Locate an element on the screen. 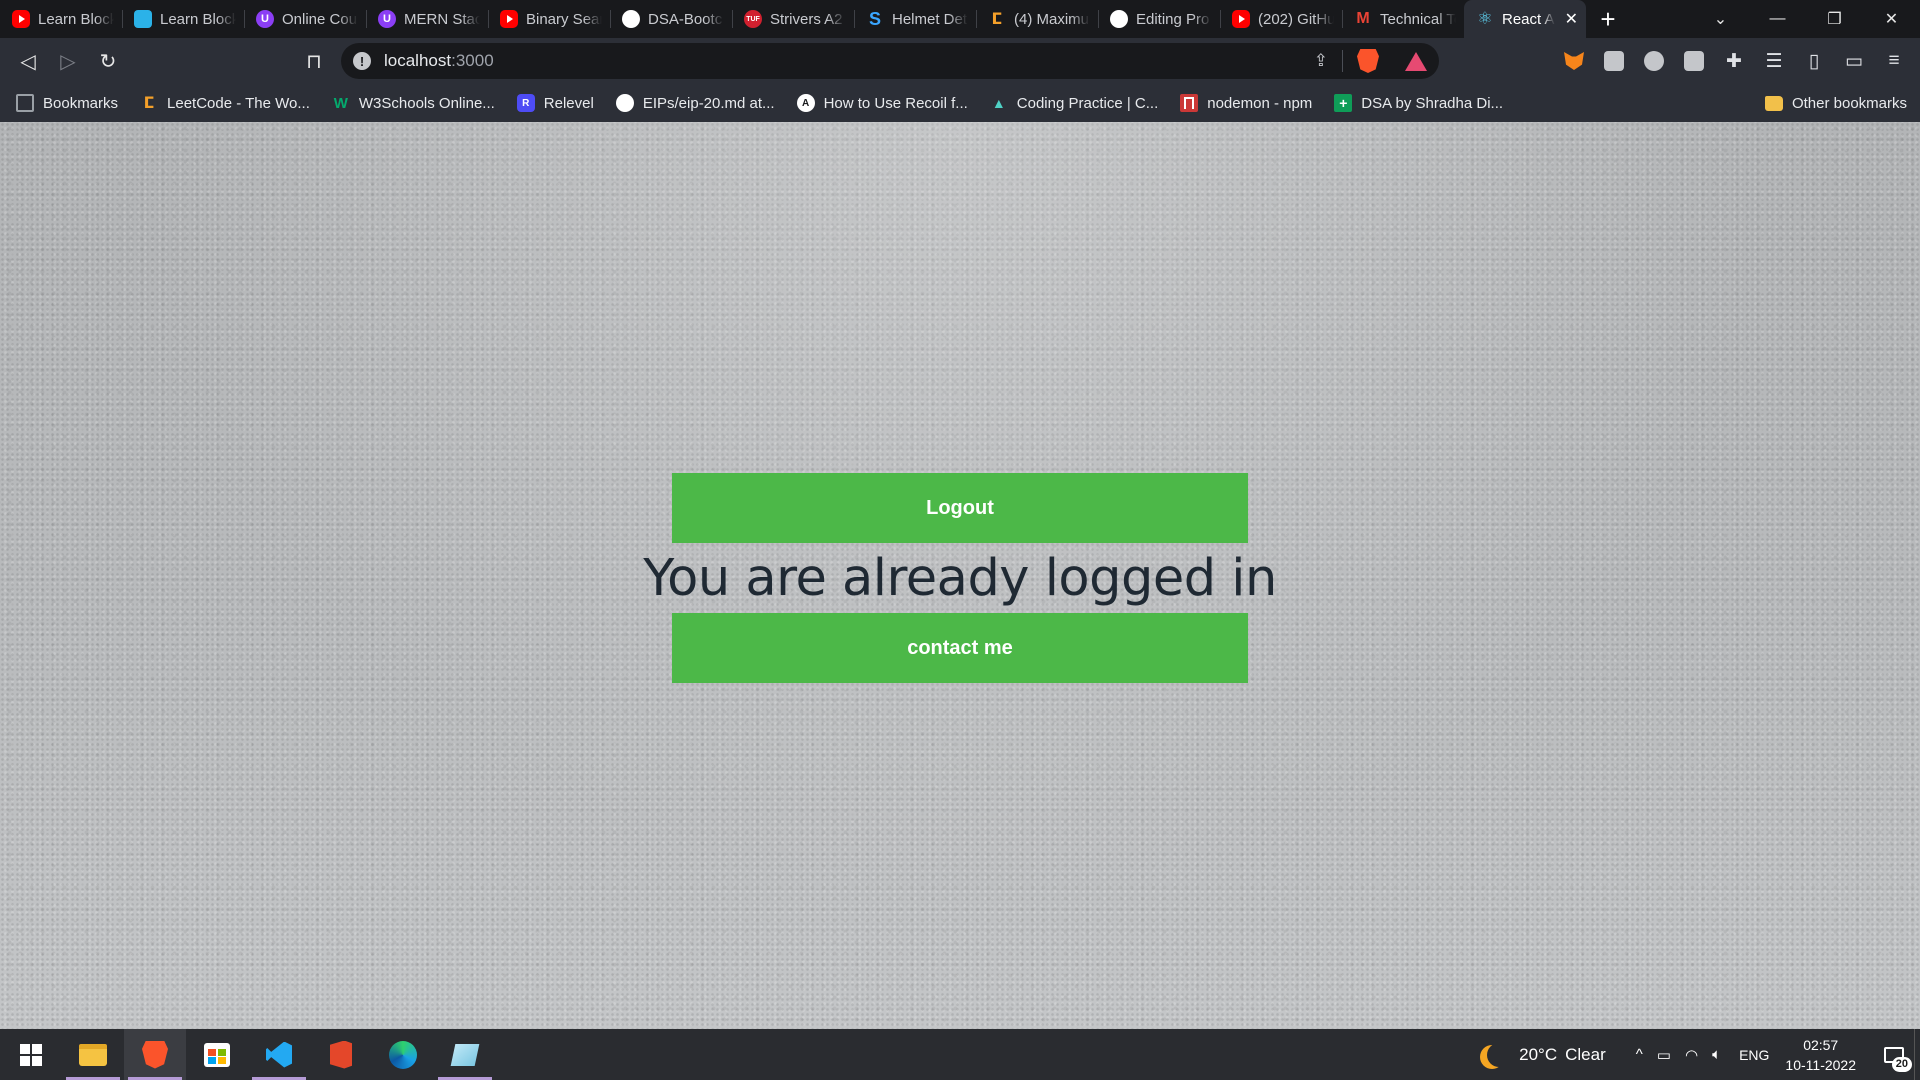 This screenshot has height=1080, width=1920. browser-toolbar: ◁ ▷ ↻ ⊓ ! localhost:3000 ⇪ ✚ ☰ ▯ ▭ ≡ is located at coordinates (960, 61).